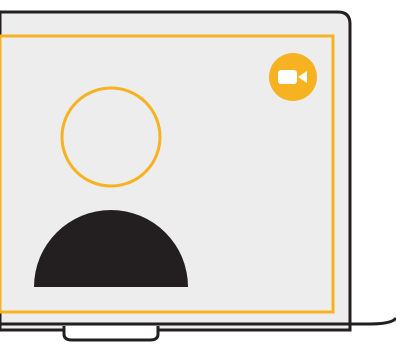 This screenshot has height=347, width=396. Describe the element at coordinates (111, 334) in the screenshot. I see `laptop-notch` at that location.